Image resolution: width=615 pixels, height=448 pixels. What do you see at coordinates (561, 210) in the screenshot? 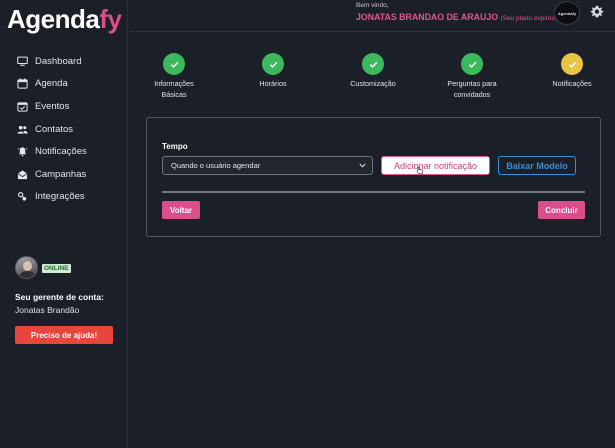
I see `finish-button: Concluir` at bounding box center [561, 210].